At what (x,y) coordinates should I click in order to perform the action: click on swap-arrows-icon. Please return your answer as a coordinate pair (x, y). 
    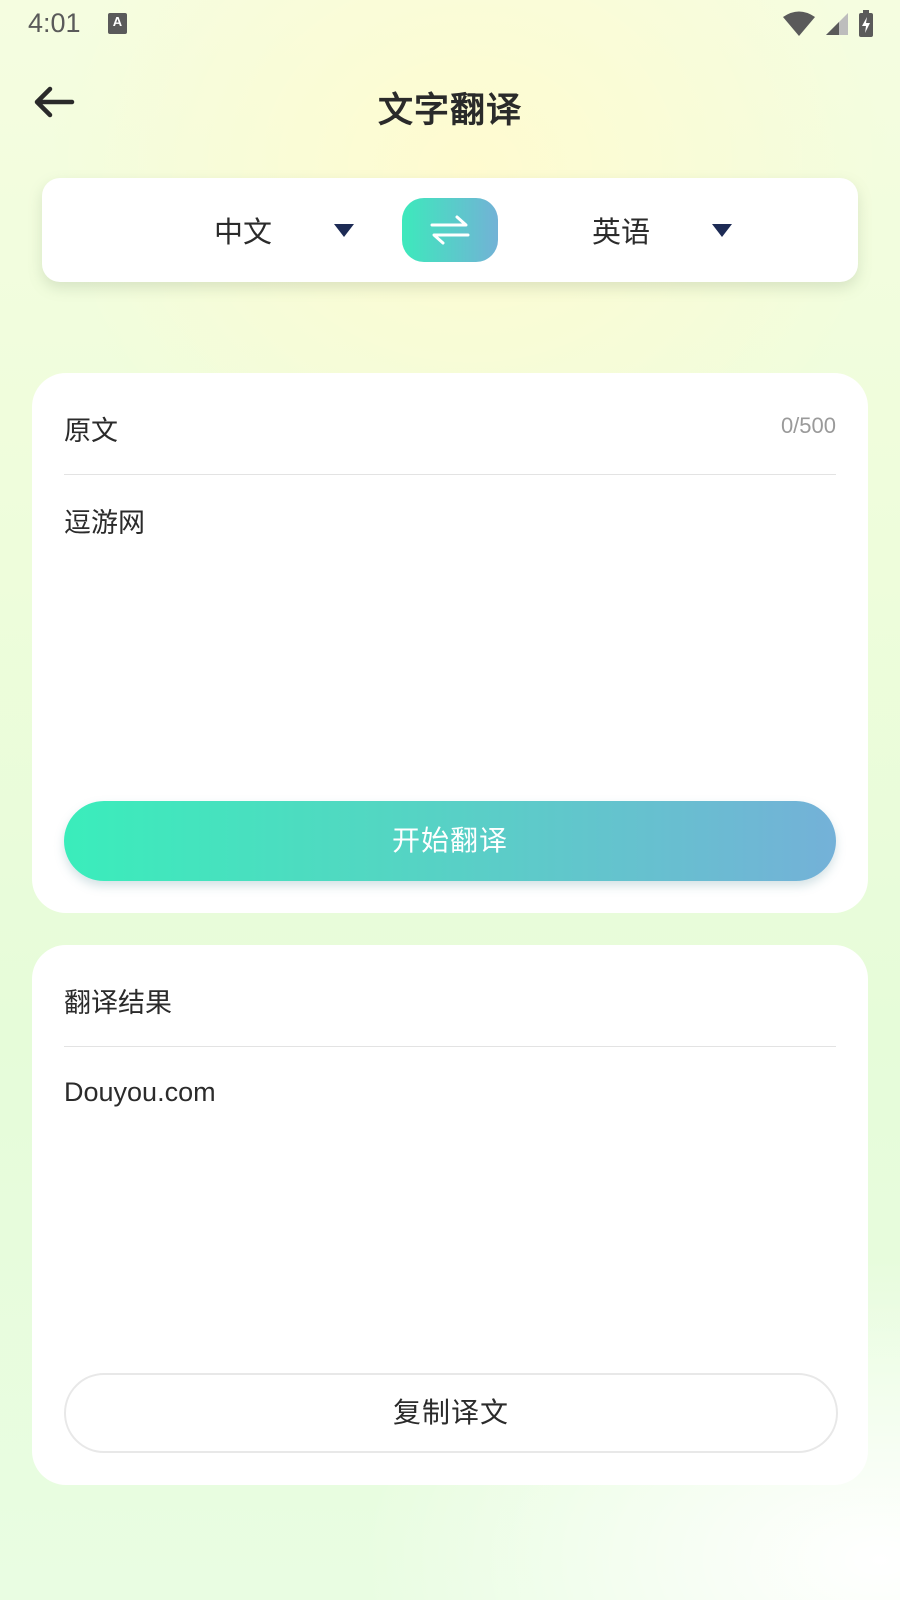
    Looking at the image, I should click on (450, 230).